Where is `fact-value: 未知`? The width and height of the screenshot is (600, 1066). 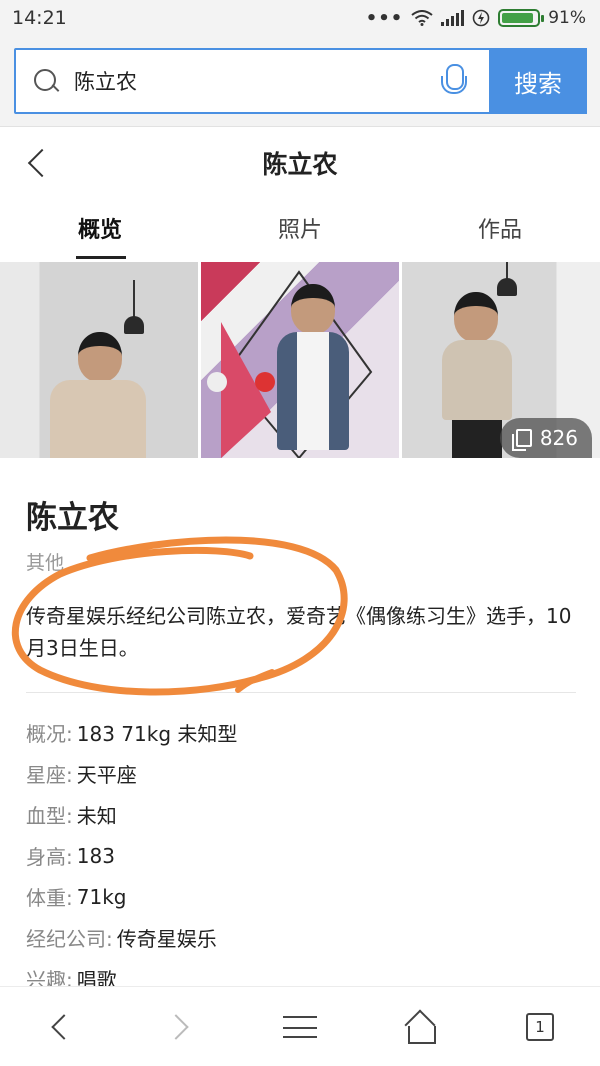
fact-value: 未知 is located at coordinates (96, 816).